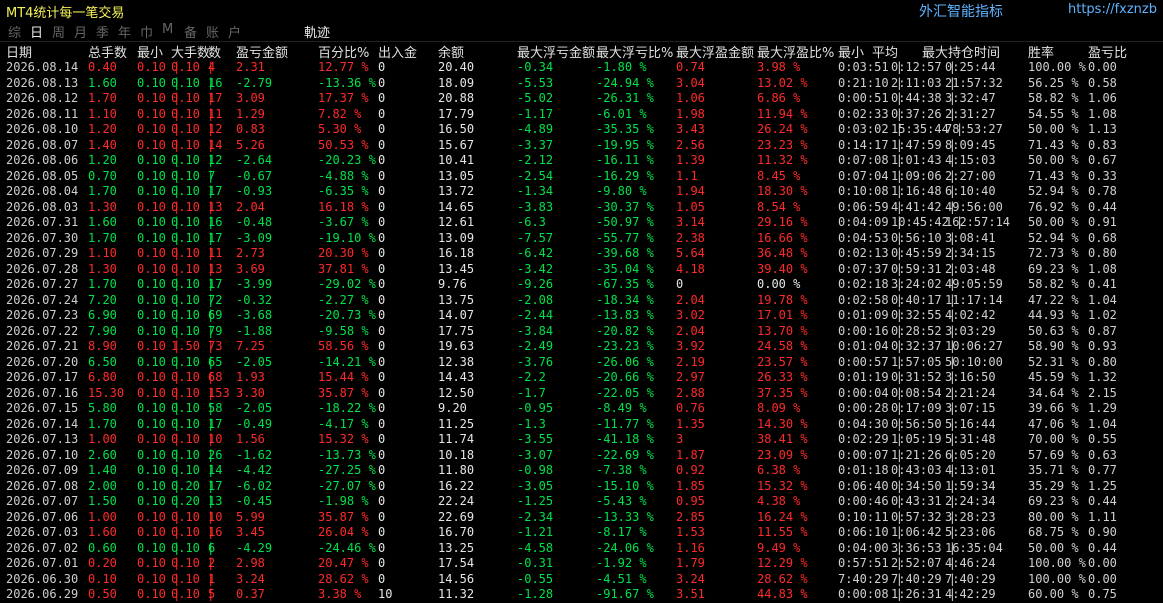  I want to click on app-title: MT4统计每一笔交易, so click(65, 13).